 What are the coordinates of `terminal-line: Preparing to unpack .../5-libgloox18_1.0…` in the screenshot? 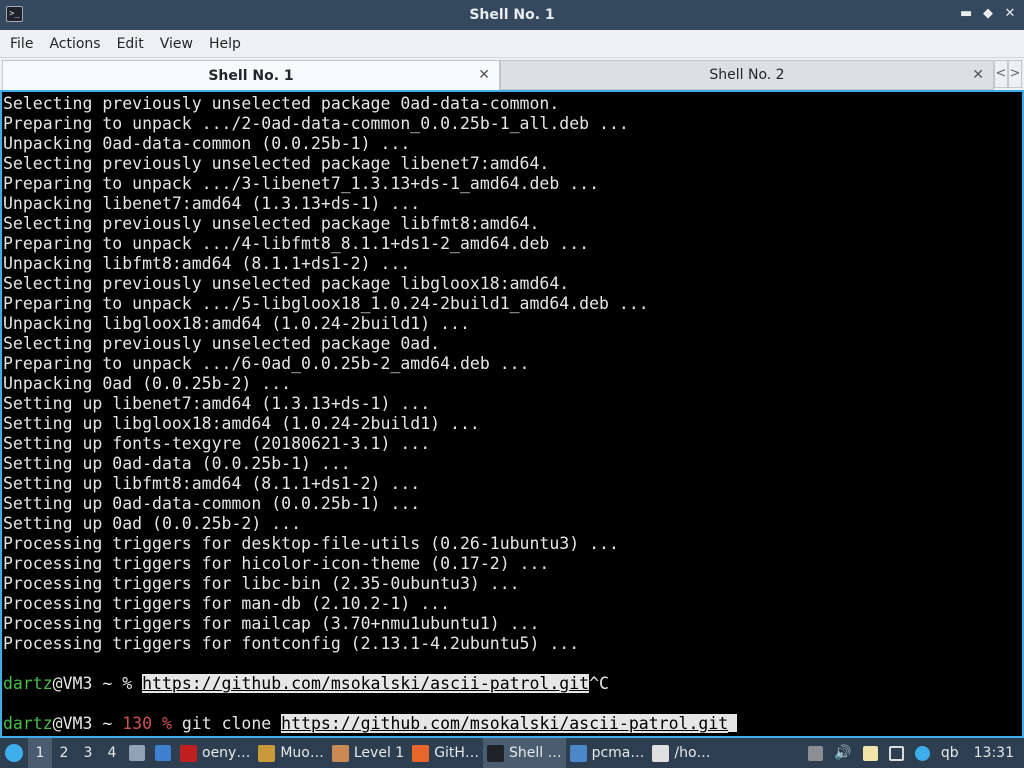 It's located at (326, 303).